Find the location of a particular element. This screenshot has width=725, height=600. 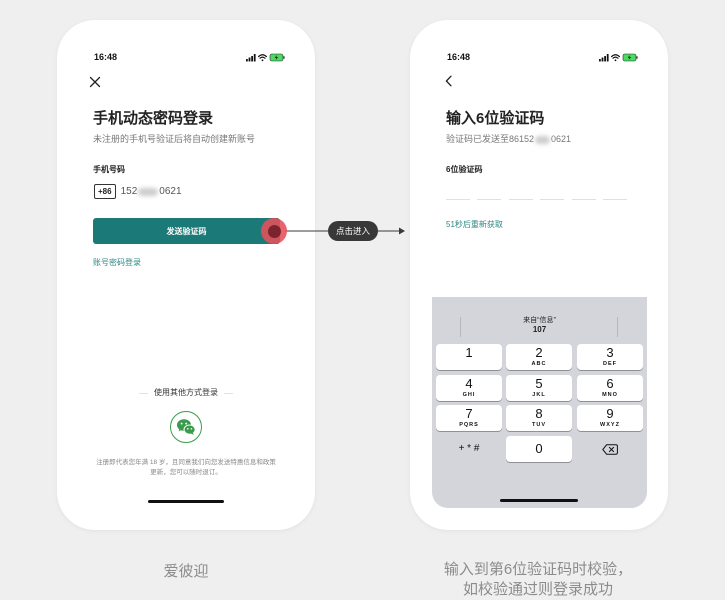

phone-number-field: +86 152 0621 is located at coordinates (138, 191).